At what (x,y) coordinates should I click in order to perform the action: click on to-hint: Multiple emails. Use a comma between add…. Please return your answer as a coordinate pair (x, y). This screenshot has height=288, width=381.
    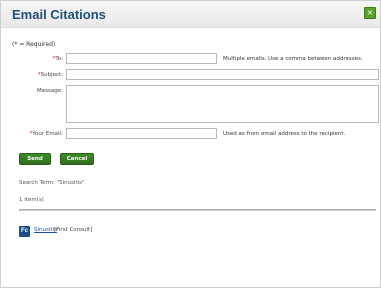
    Looking at the image, I should click on (293, 59).